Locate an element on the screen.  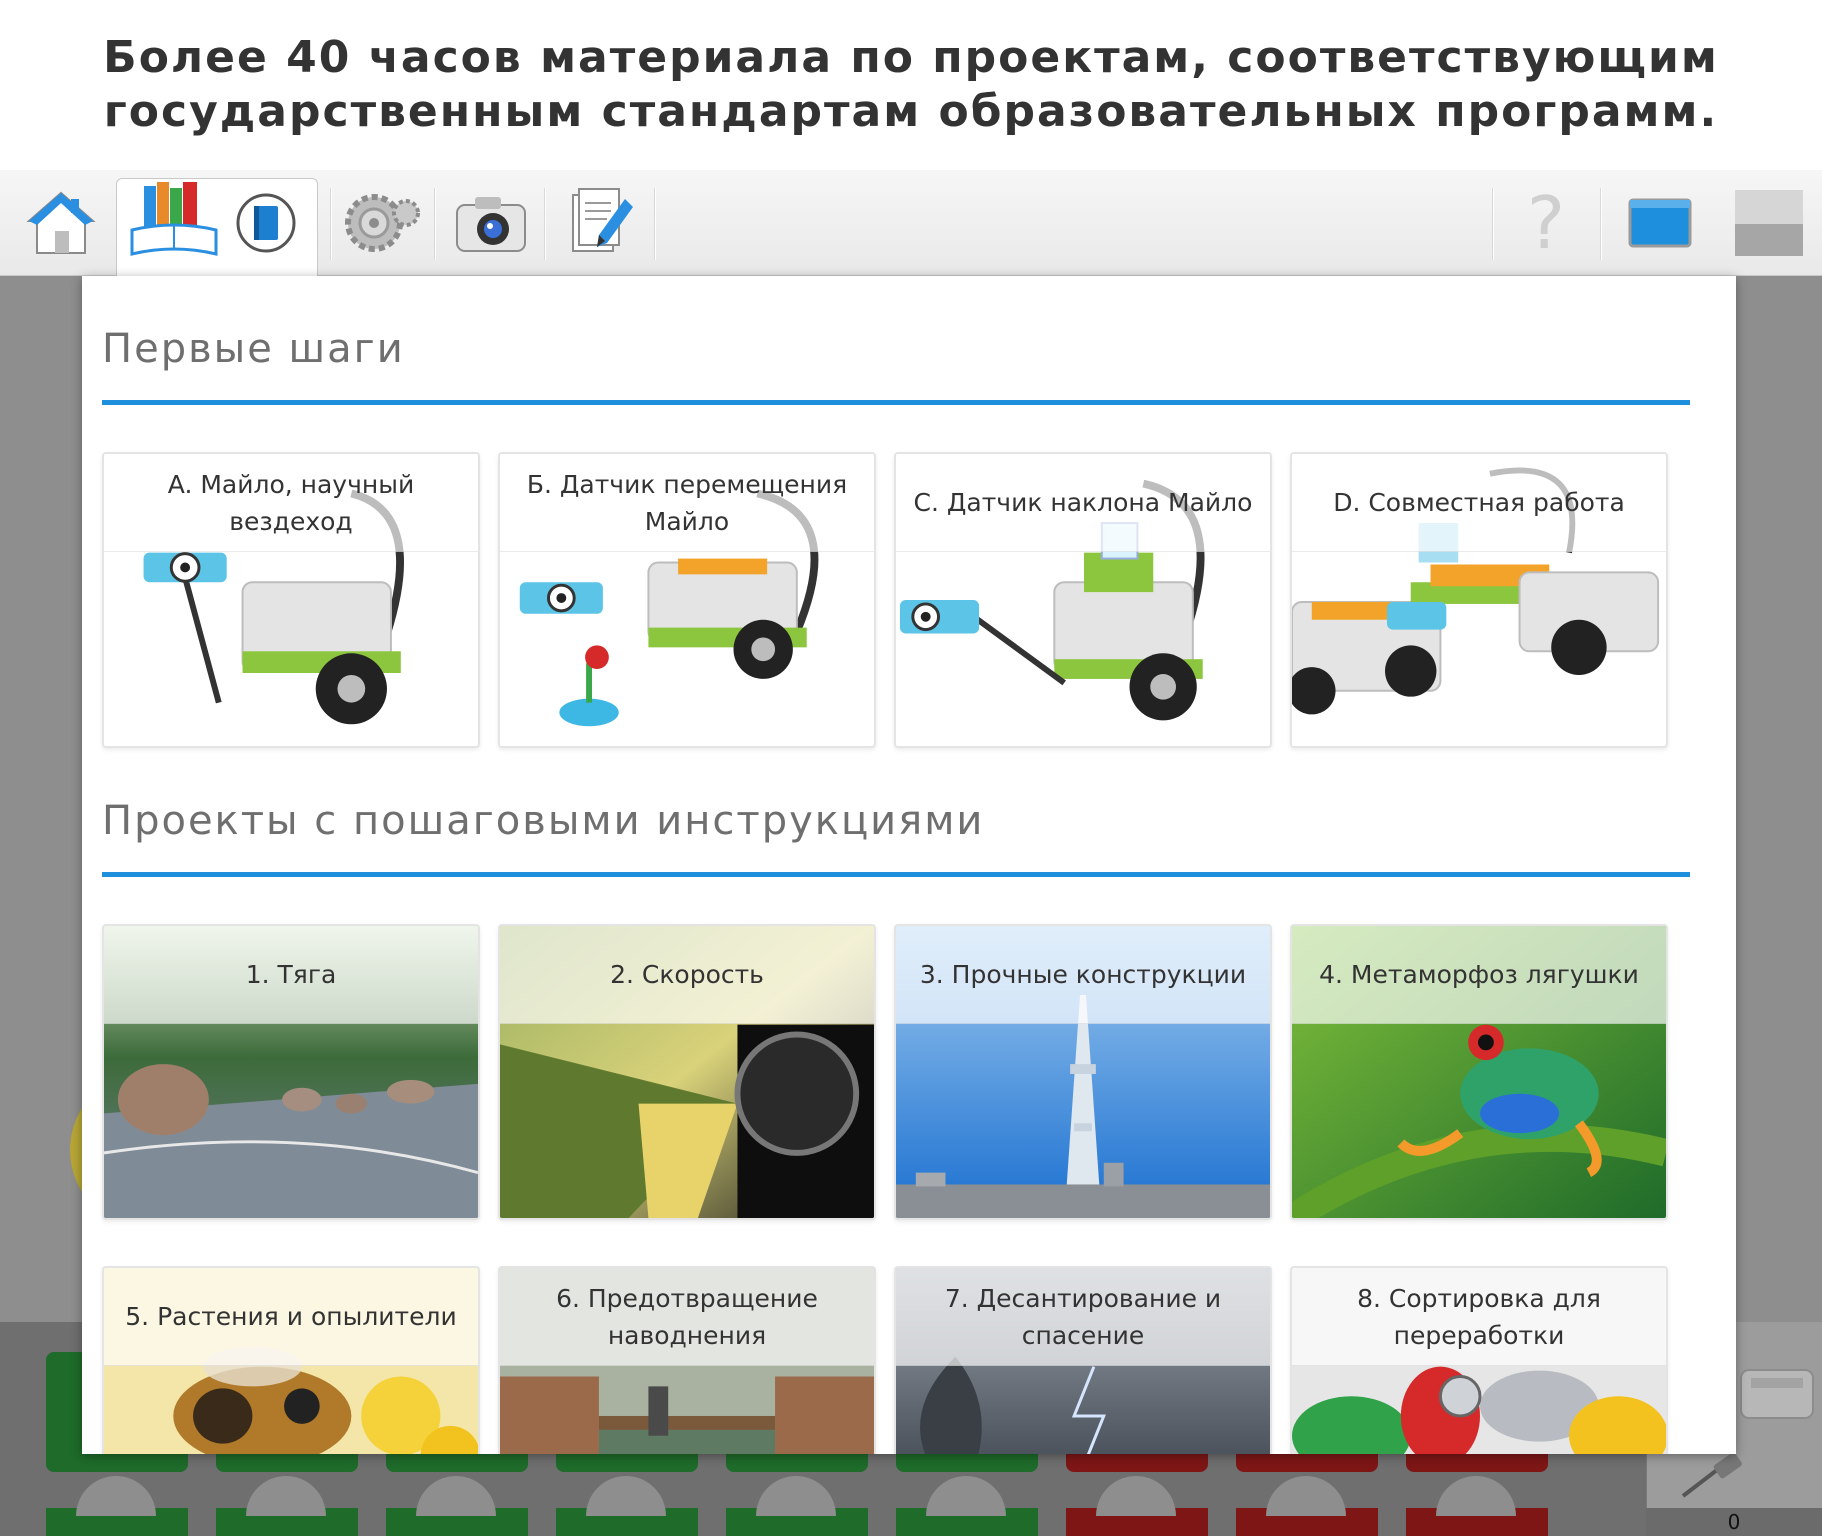
home-icon is located at coordinates (61, 222).